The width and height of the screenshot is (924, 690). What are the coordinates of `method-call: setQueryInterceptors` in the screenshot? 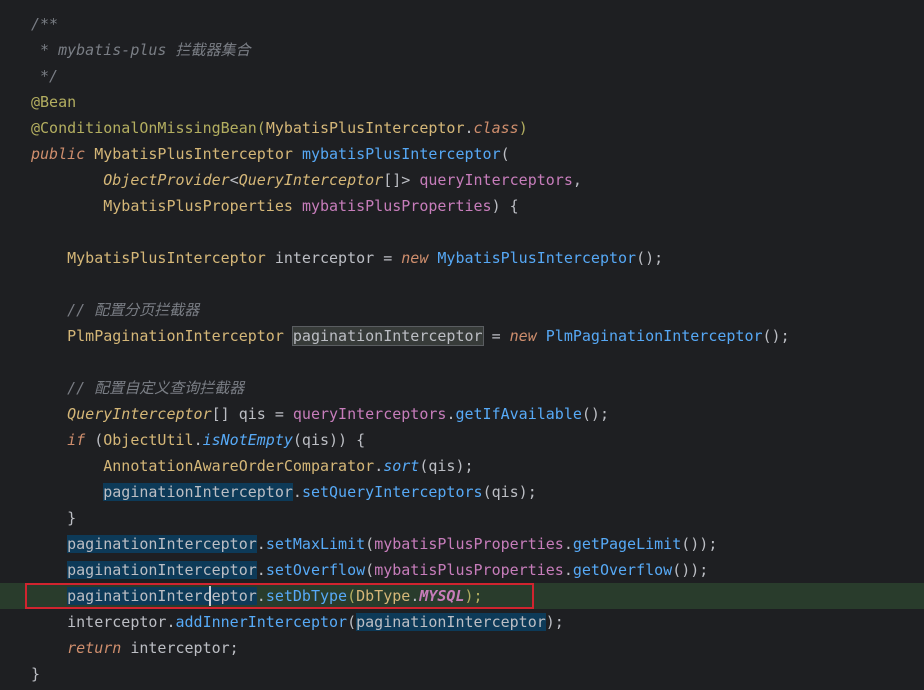 It's located at (392, 492).